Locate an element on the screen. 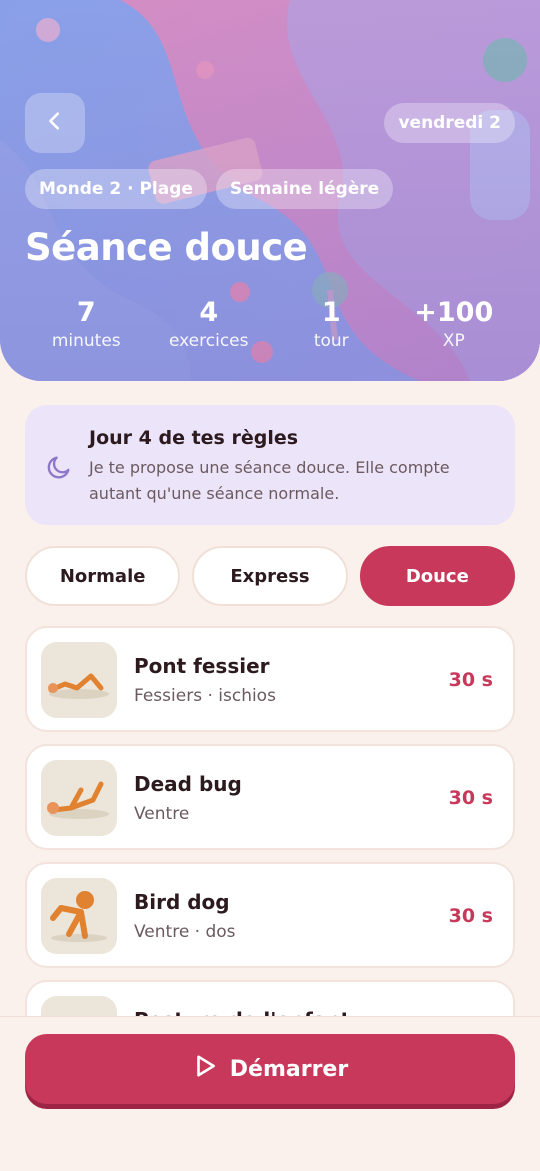  start-button: Démarrer is located at coordinates (270, 1069).